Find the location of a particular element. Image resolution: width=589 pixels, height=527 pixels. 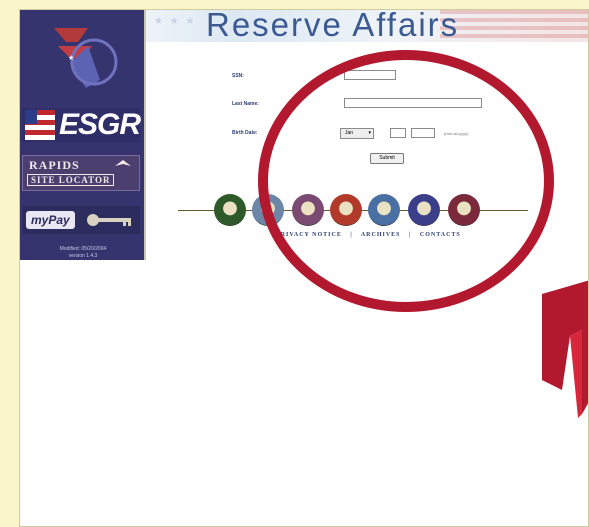

sidebar-footer: Modified: 05/20/2004 version 1.4.3 is located at coordinates (83, 253).